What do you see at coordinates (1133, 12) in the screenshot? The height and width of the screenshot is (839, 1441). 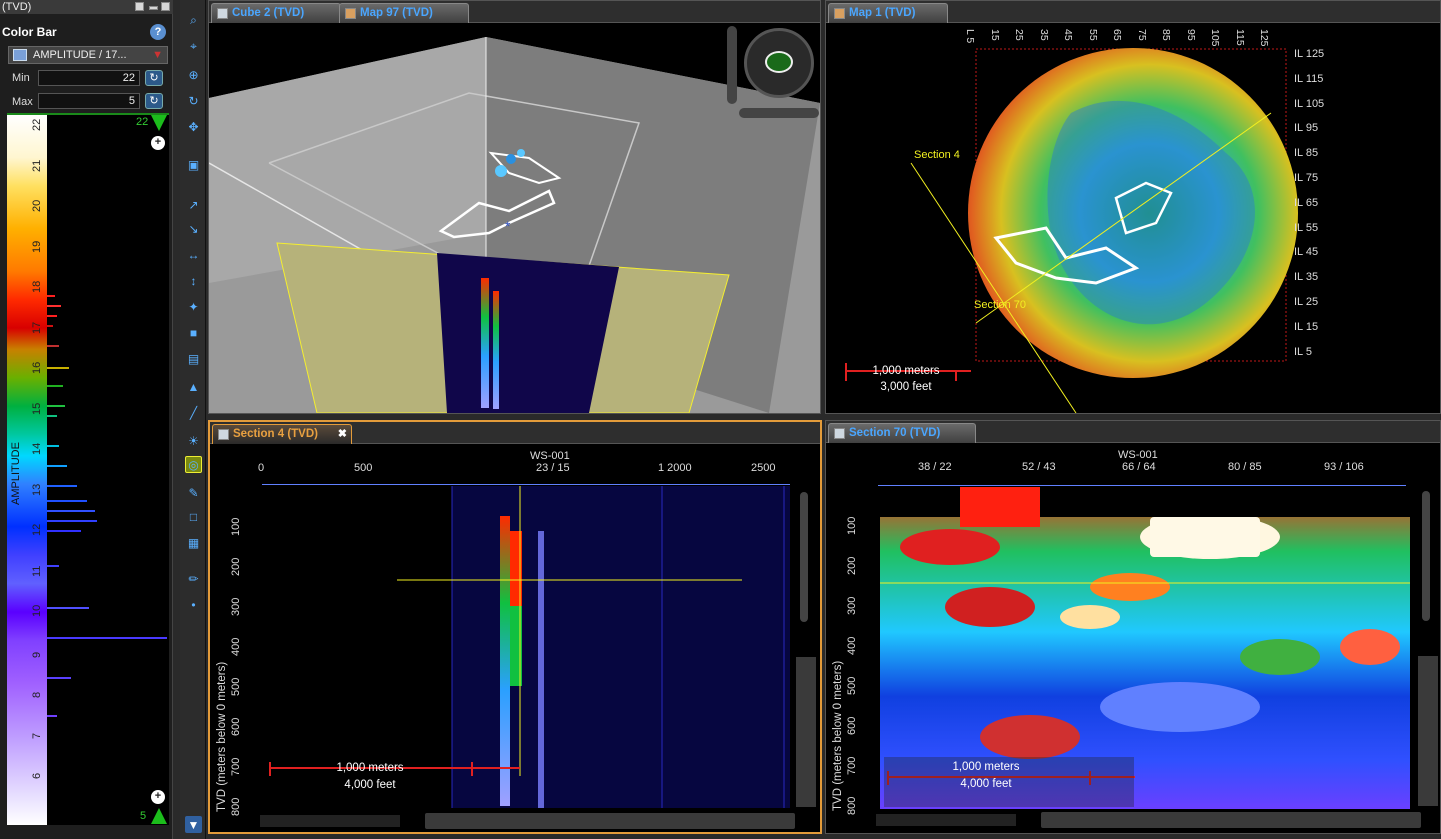 I see `map-tabbar: Map 1 (TVD)` at bounding box center [1133, 12].